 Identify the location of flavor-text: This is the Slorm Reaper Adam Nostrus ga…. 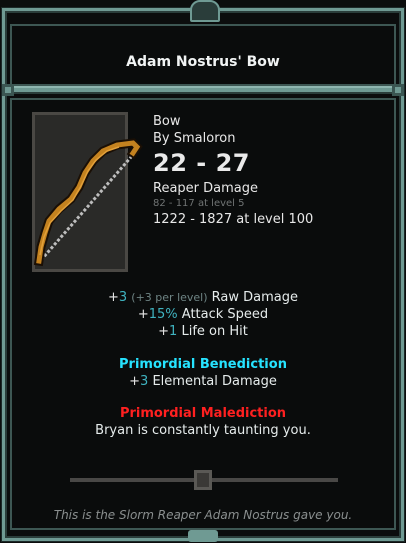
(203, 515).